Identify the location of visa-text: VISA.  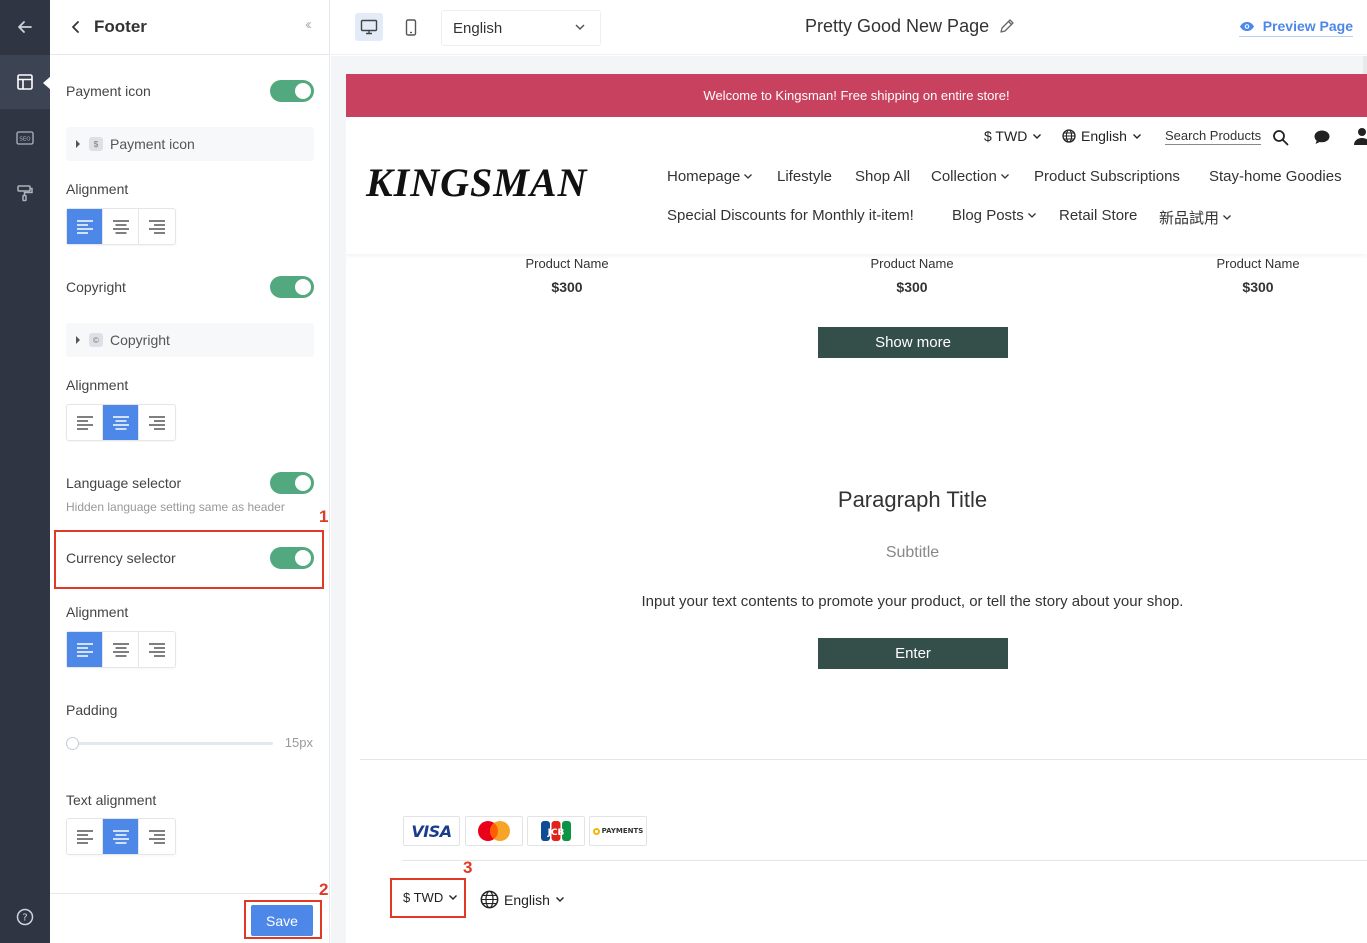
(431, 831).